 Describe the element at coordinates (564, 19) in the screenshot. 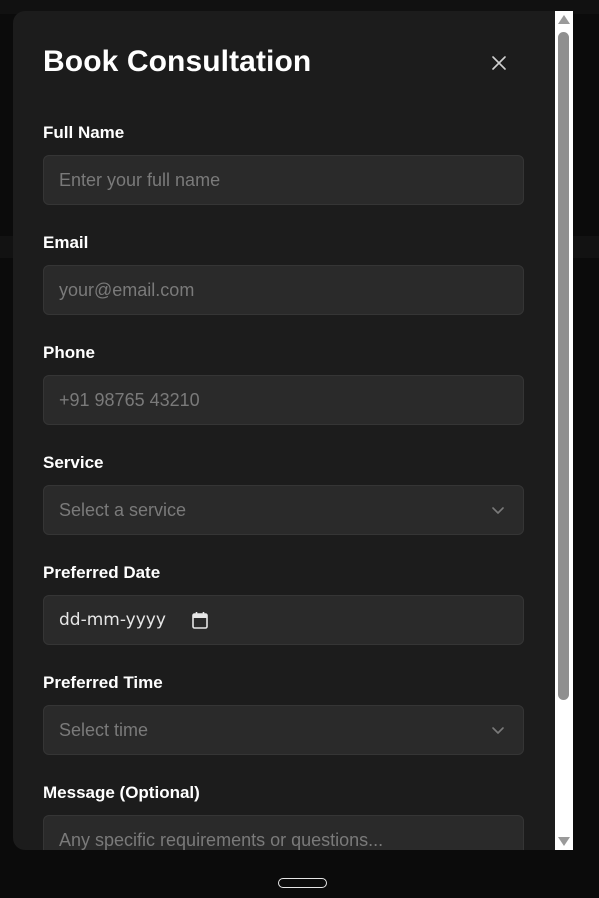

I see `scroll-up-arrow-icon` at that location.